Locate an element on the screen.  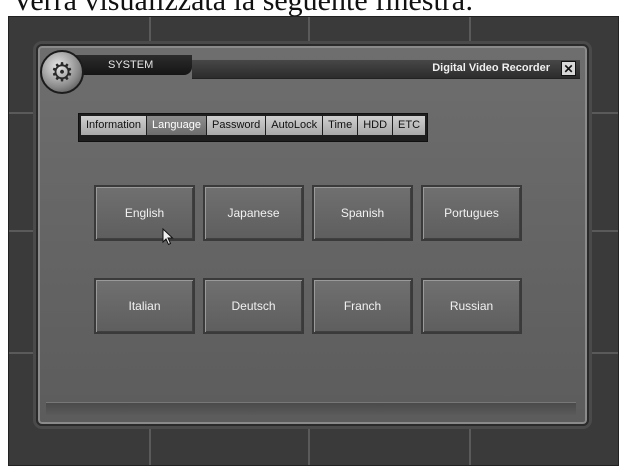
close-icon: ✕ is located at coordinates (568, 68).